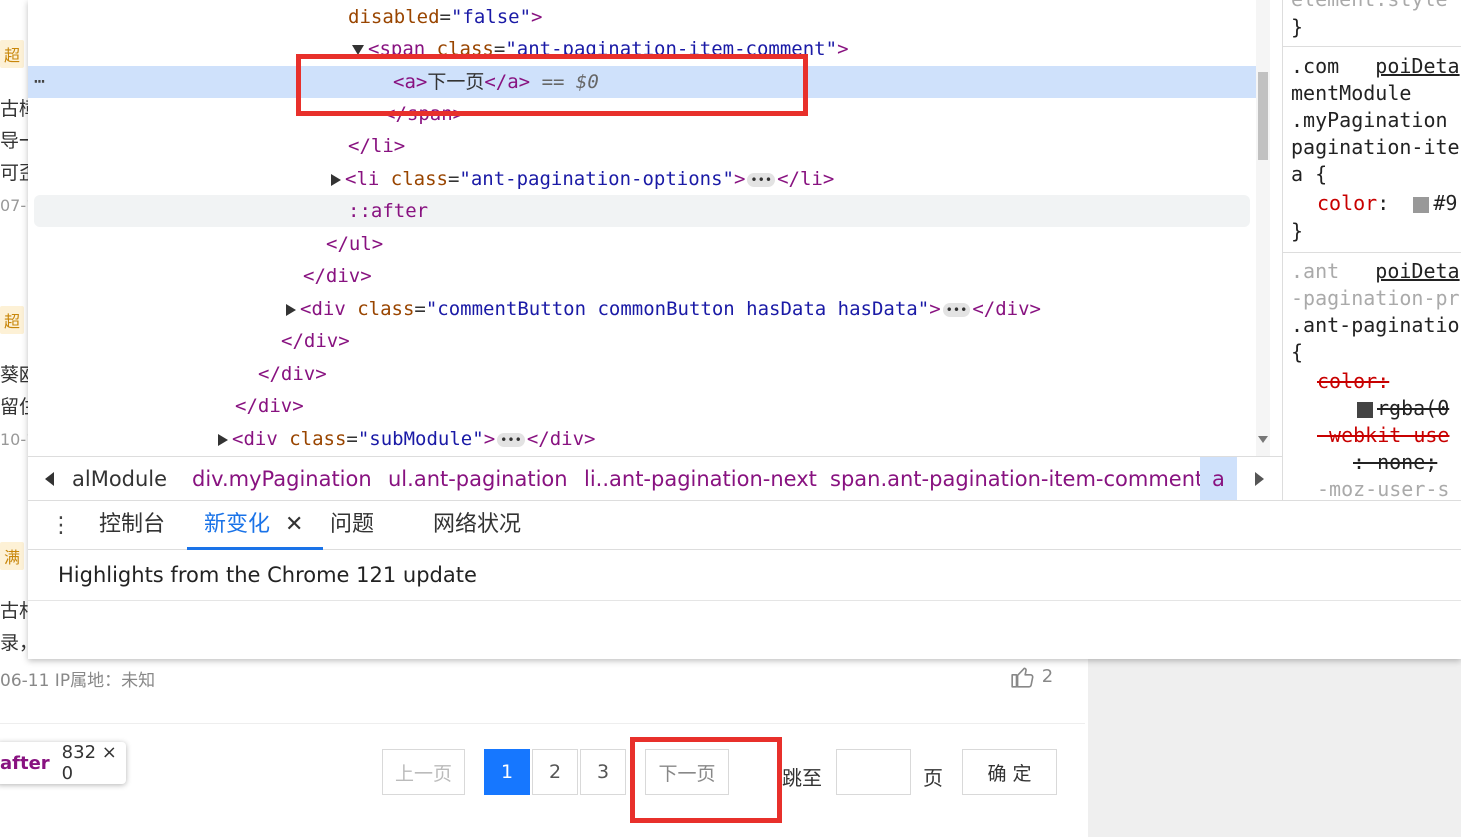 Image resolution: width=1461 pixels, height=837 pixels. I want to click on thumbs-up-icon, so click(1022, 677).